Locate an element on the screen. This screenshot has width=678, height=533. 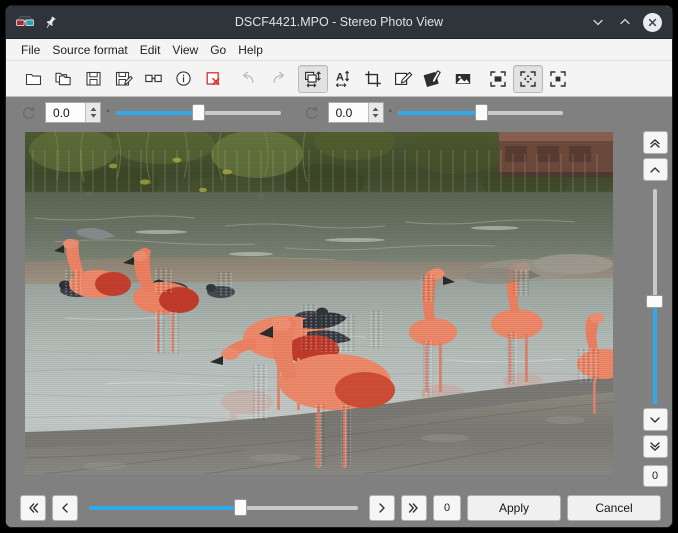
bottom-control-bar: 0 Apply Cancel is located at coordinates (339, 508).